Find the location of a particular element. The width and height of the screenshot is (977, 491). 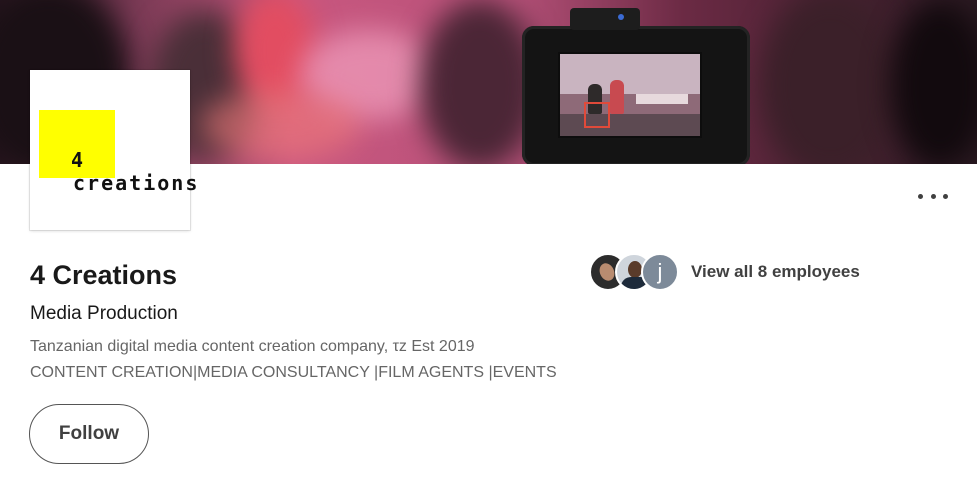

logo-number: 4 is located at coordinates (77, 160).